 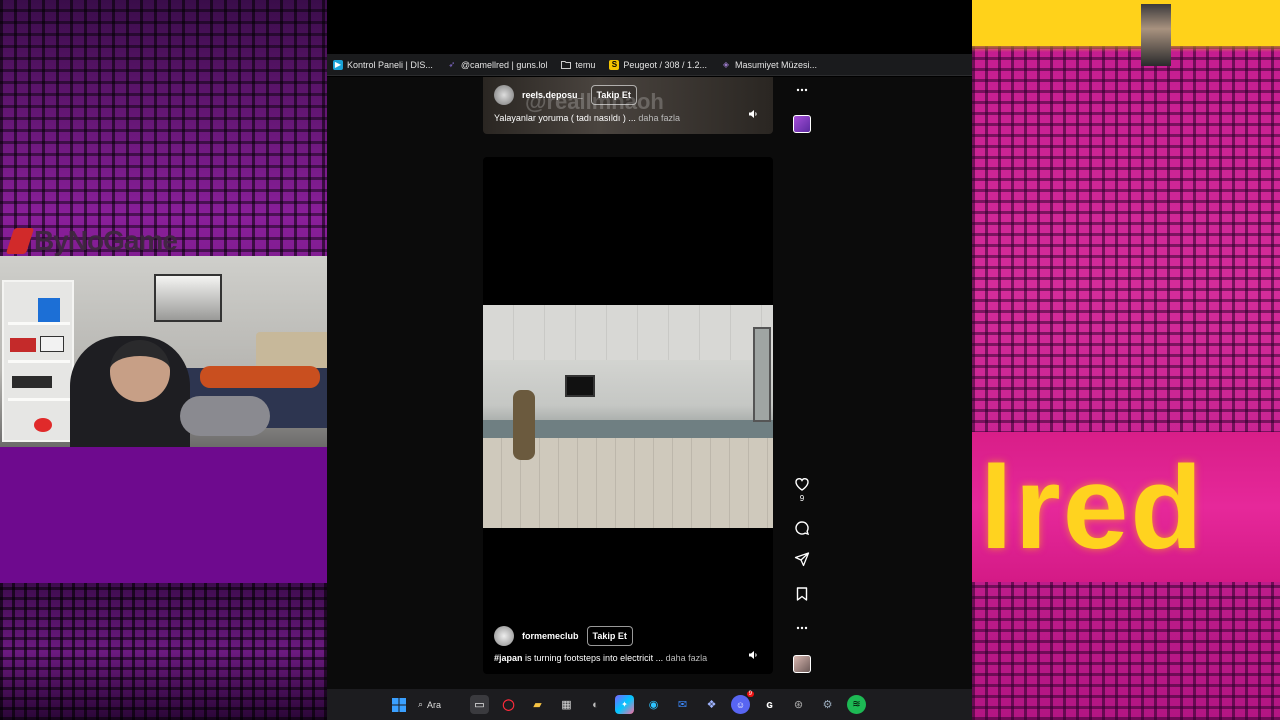 I want to click on share-button, so click(x=802, y=559).